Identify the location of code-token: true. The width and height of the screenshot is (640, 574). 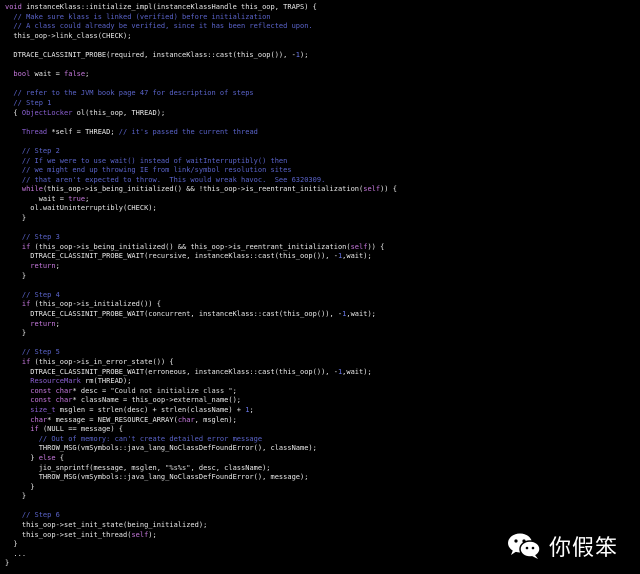
(77, 198).